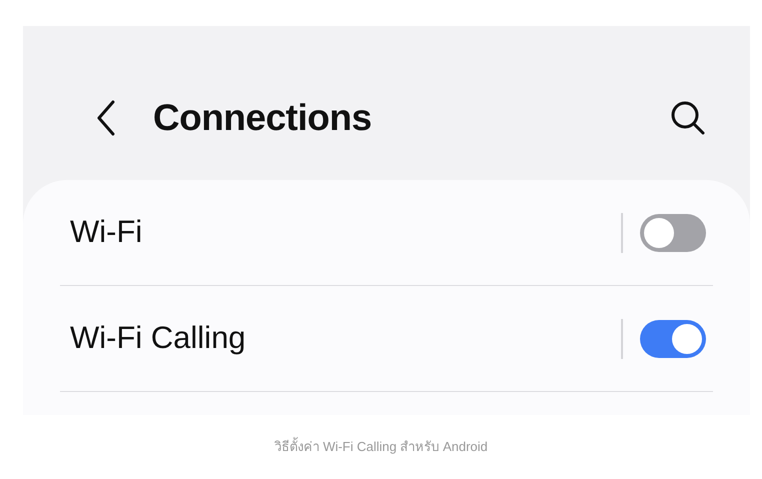 The width and height of the screenshot is (762, 479). Describe the element at coordinates (158, 338) in the screenshot. I see `setting-label: Wi-Fi Calling` at that location.